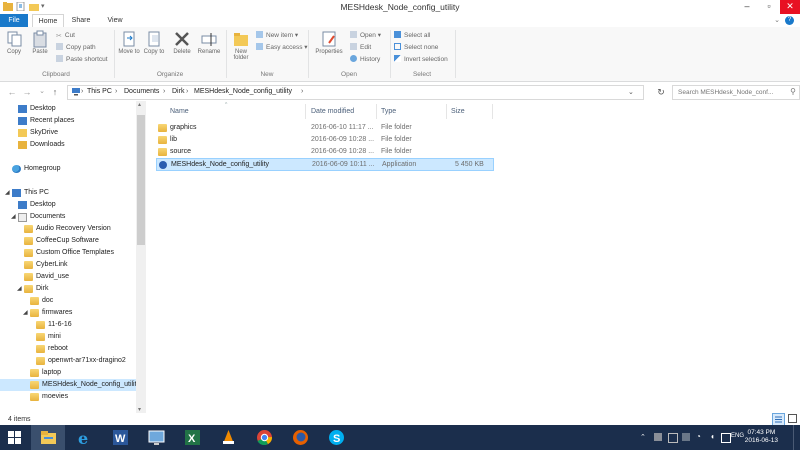 This screenshot has width=800, height=450. What do you see at coordinates (141, 180) in the screenshot?
I see `scrollbar-thumb` at bounding box center [141, 180].